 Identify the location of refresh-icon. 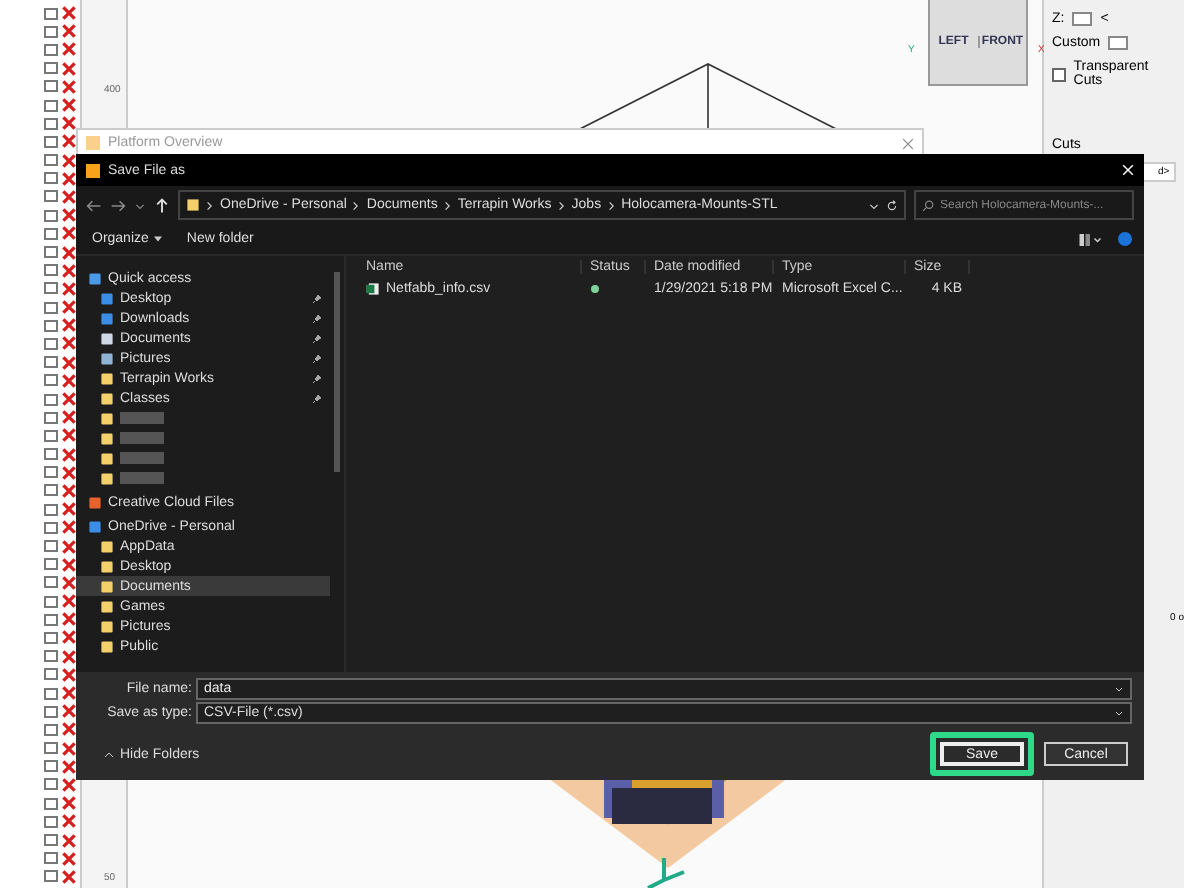
(892, 205).